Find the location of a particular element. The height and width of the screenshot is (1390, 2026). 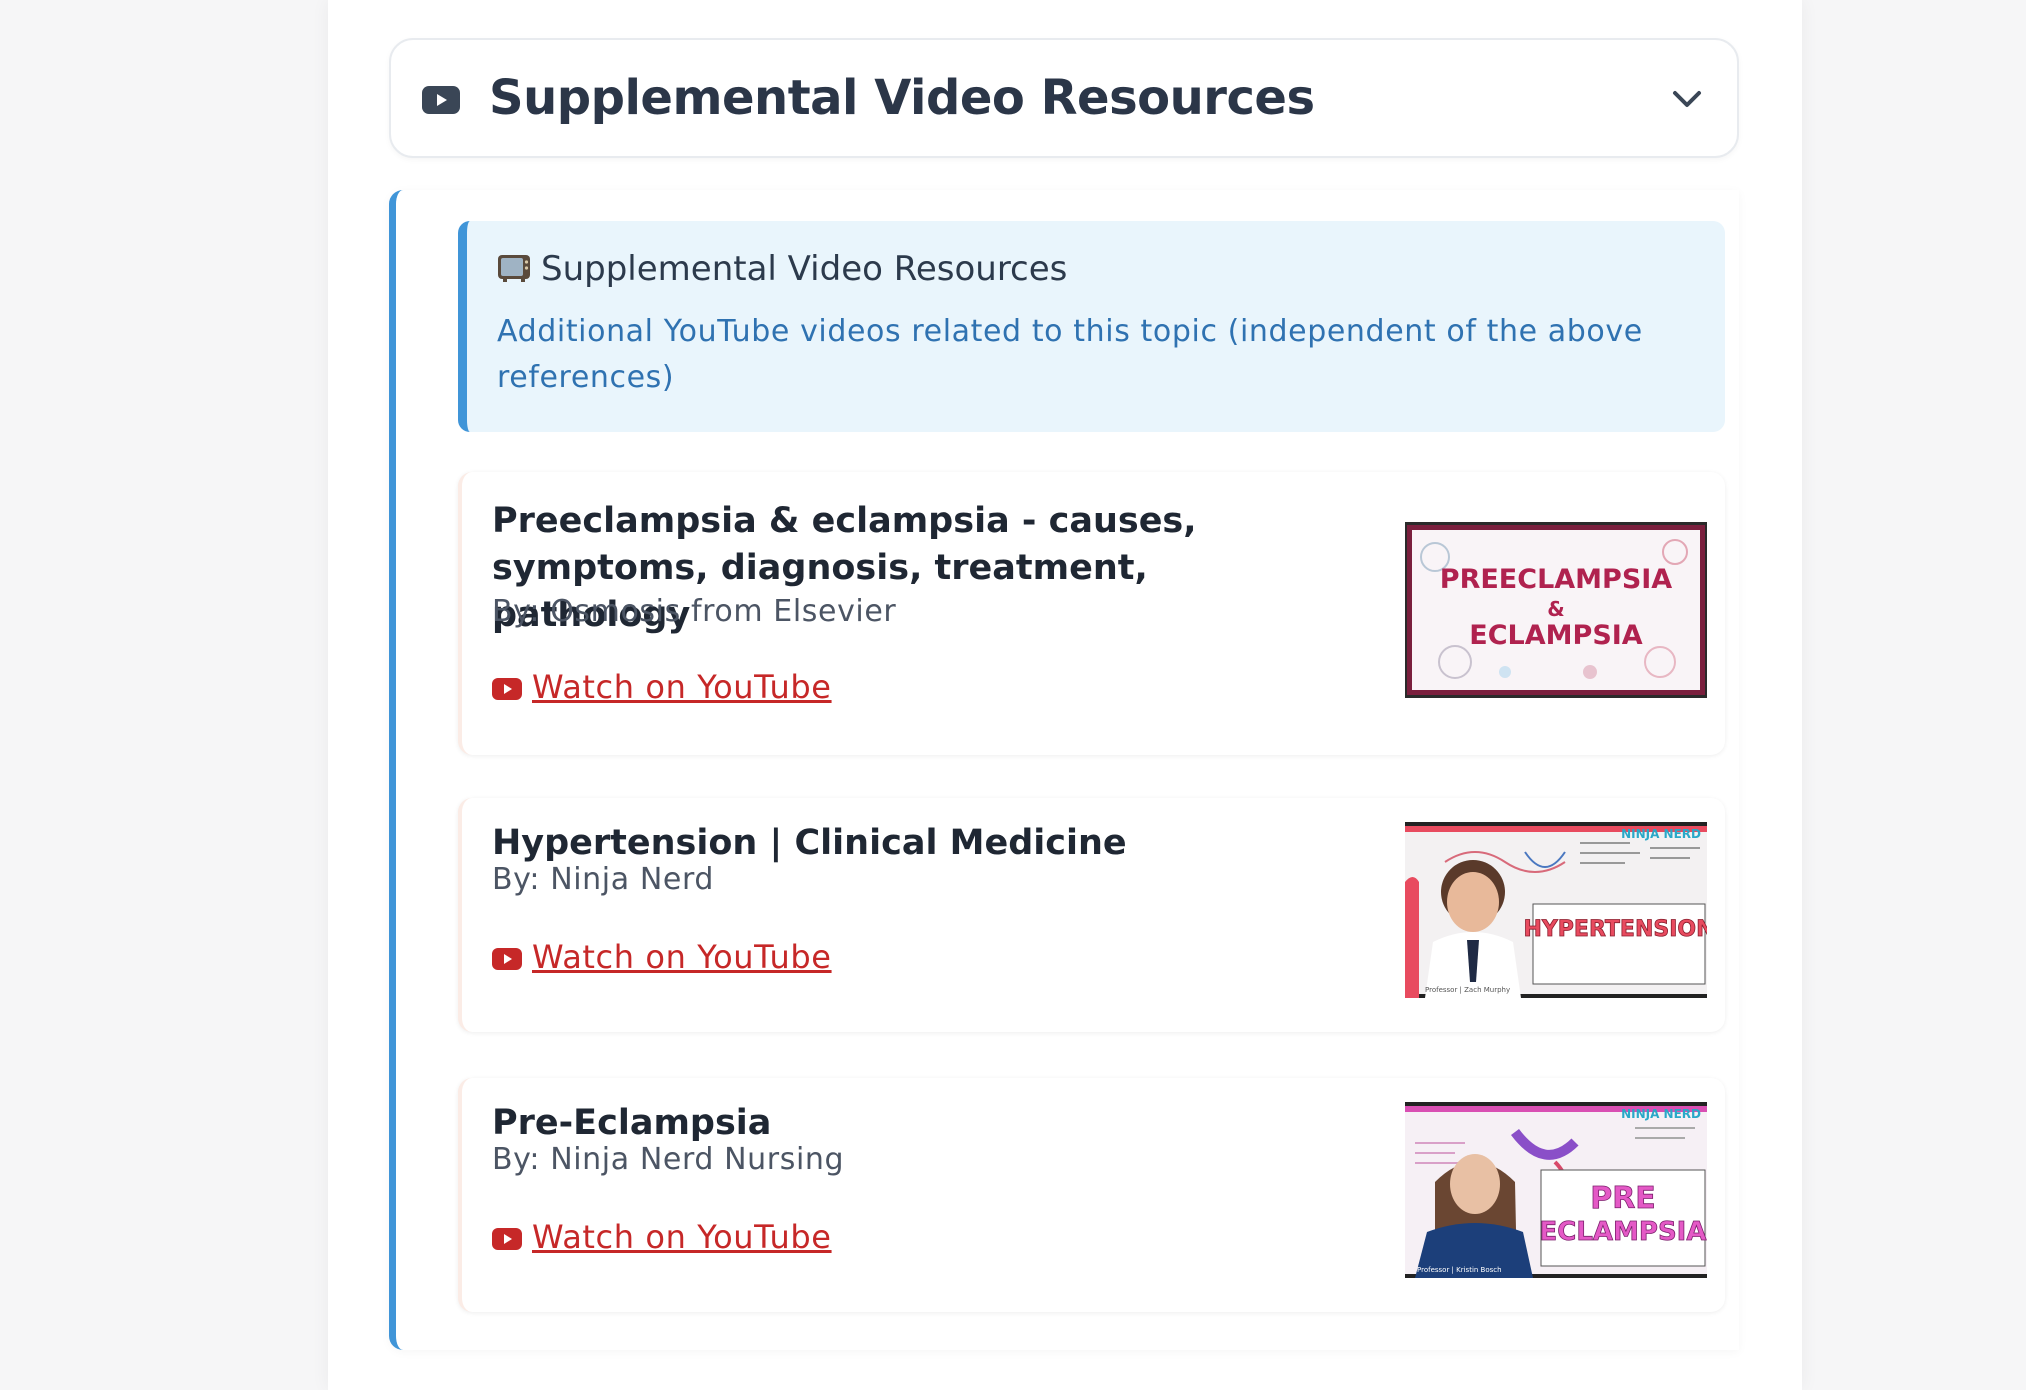

info-box-title-text: Supplemental Video Resources is located at coordinates (804, 269).